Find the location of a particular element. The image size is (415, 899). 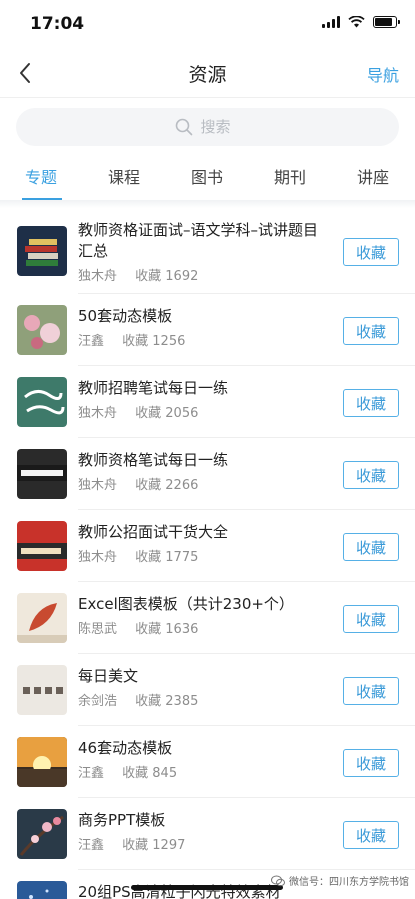

battery-icon is located at coordinates (386, 22).